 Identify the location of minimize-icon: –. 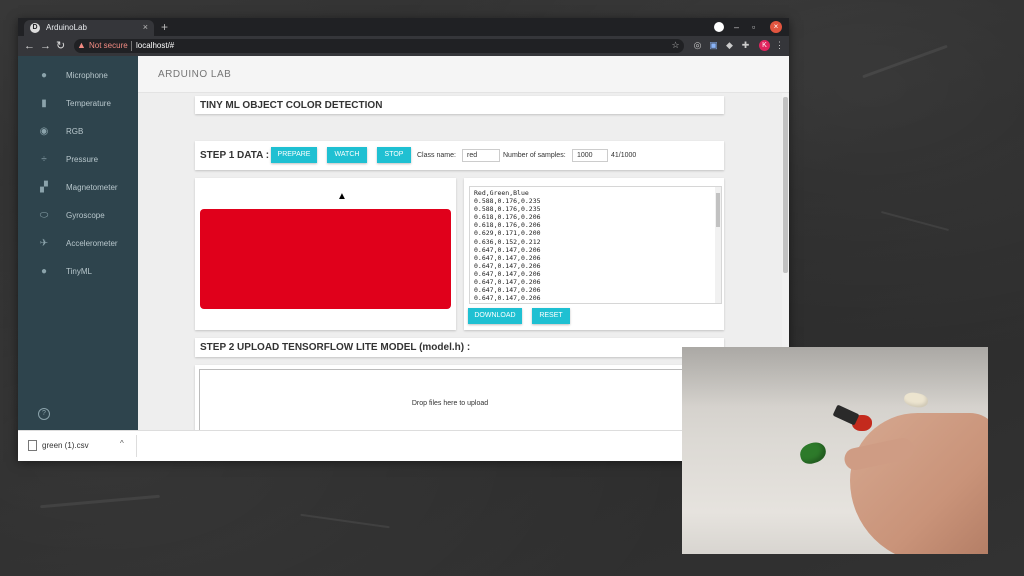
(736, 27).